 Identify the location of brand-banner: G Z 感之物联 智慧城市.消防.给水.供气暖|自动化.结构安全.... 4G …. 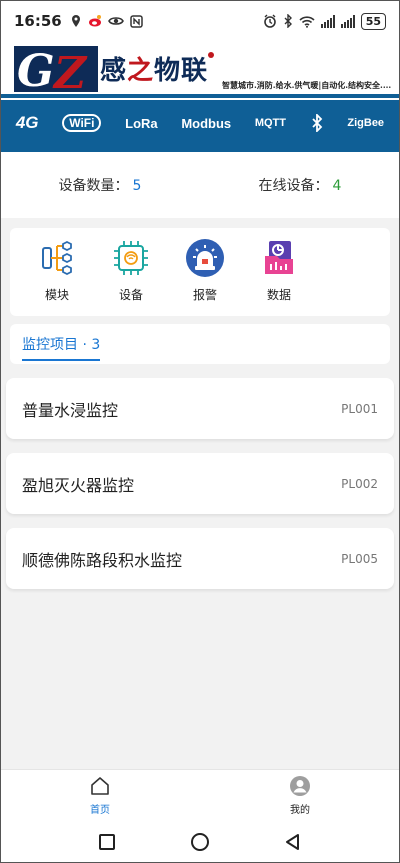
(200, 97).